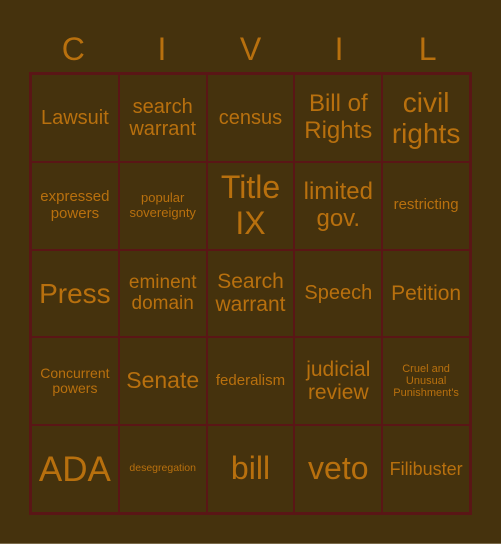 Image resolution: width=501 pixels, height=544 pixels. I want to click on header-letter: C, so click(73, 49).